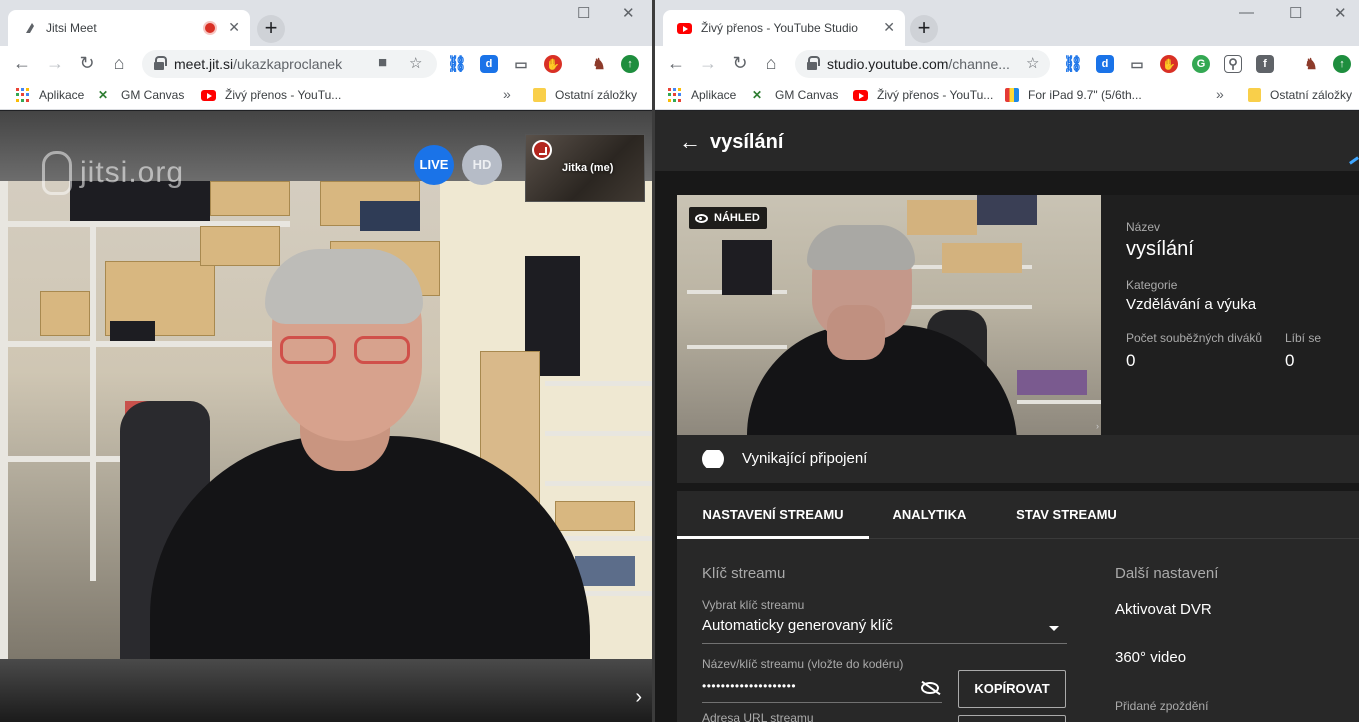  Describe the element at coordinates (690, 142) in the screenshot. I see `back-arrow-icon: ←` at that location.